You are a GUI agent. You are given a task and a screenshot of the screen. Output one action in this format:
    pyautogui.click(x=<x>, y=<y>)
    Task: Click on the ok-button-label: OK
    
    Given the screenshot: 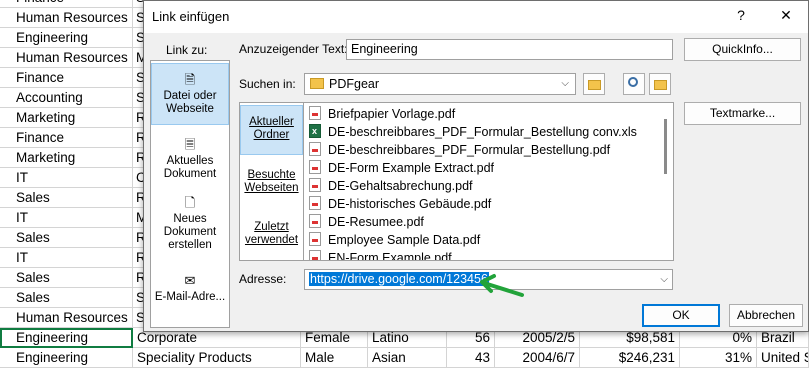 What is the action you would take?
    pyautogui.click(x=681, y=315)
    